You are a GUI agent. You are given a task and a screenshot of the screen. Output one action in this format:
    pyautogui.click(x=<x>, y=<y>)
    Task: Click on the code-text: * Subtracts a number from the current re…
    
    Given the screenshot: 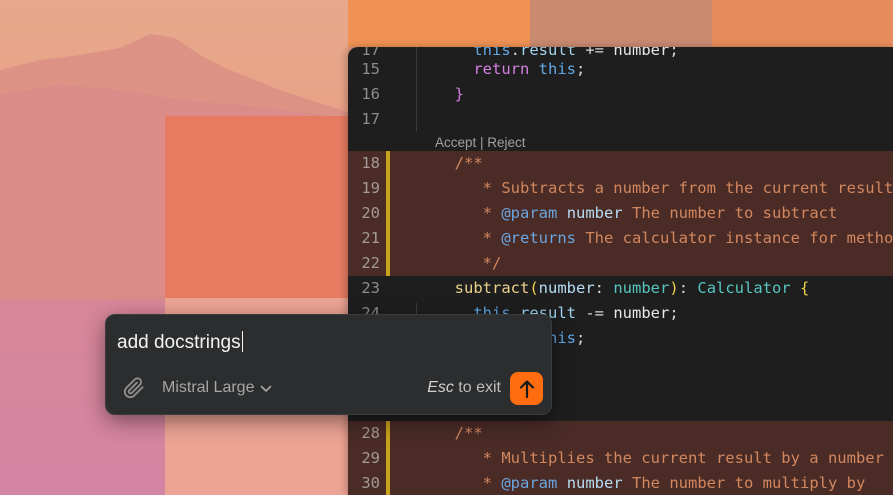 What is the action you would take?
    pyautogui.click(x=664, y=188)
    